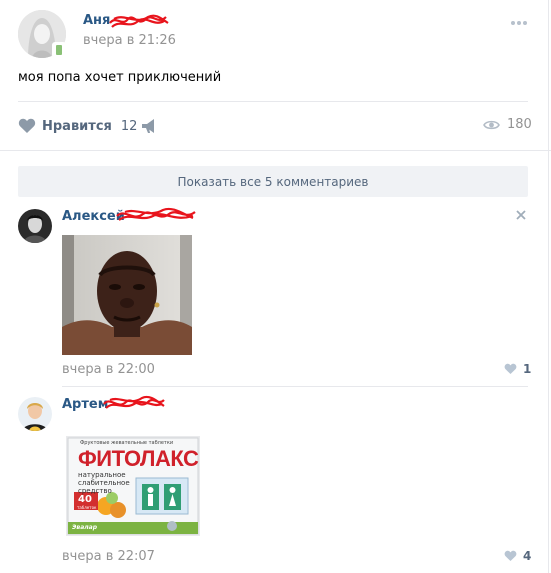  Describe the element at coordinates (87, 507) in the screenshot. I see `product-count-unit: таблеток` at that location.